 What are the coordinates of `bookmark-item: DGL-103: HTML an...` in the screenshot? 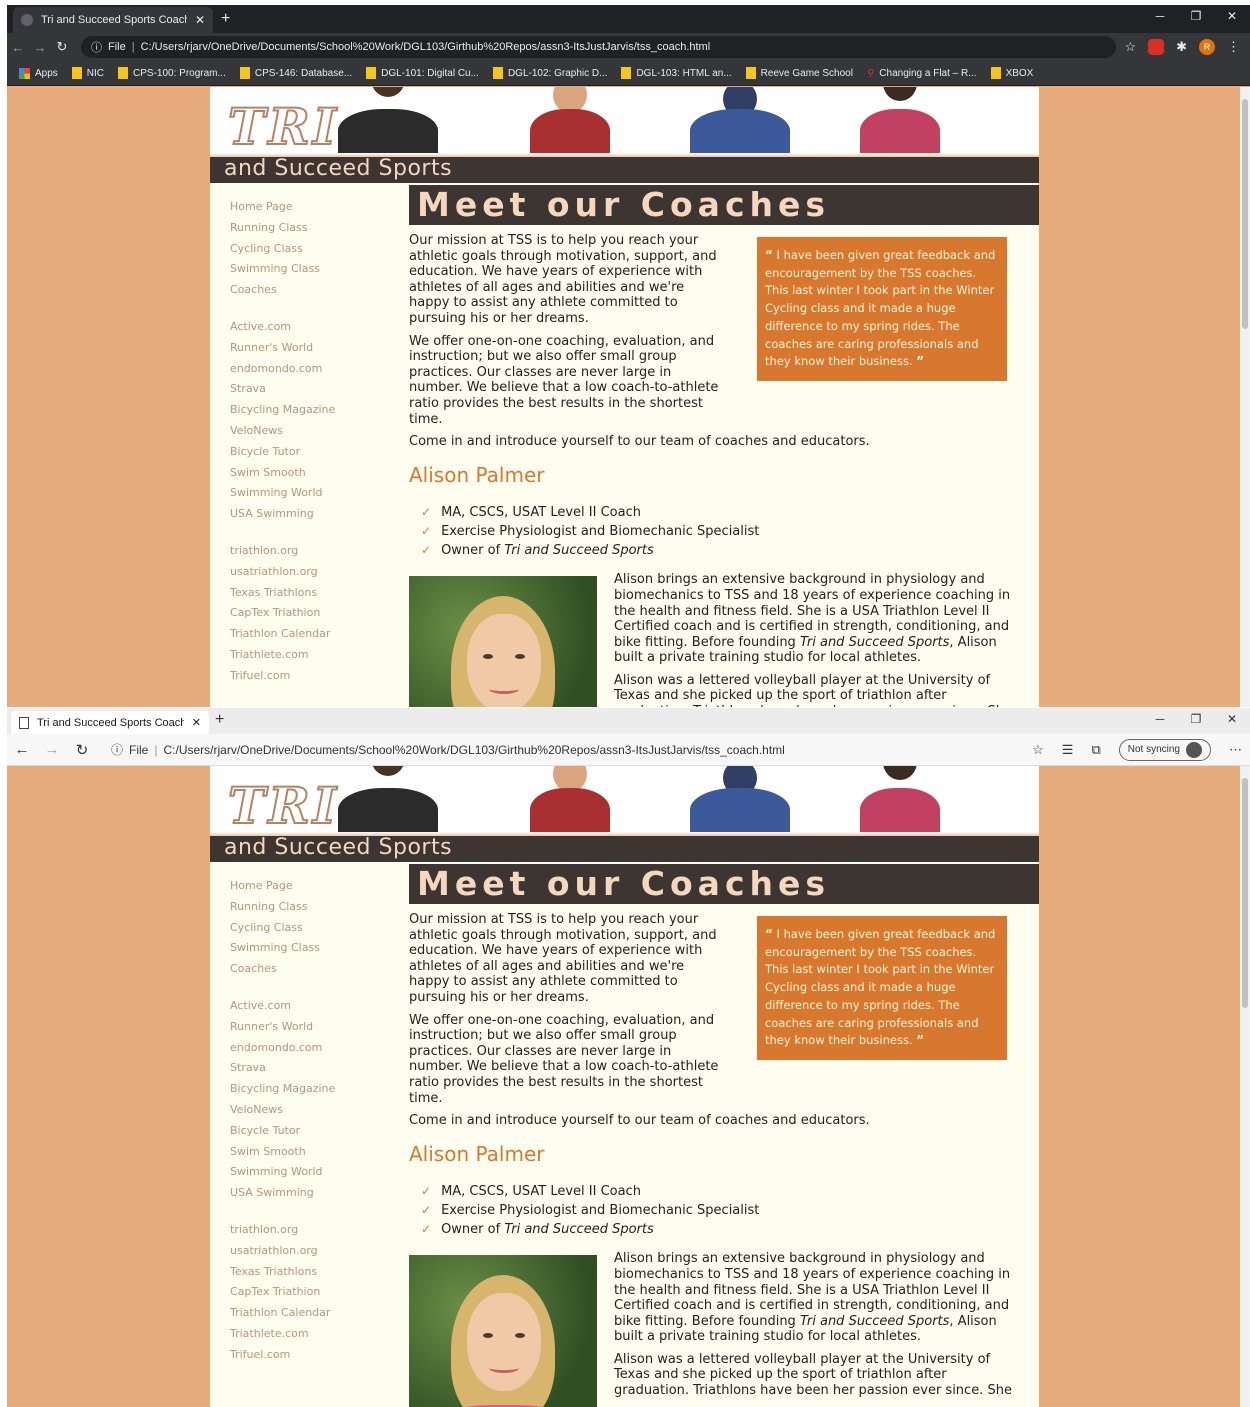 It's located at (676, 73).